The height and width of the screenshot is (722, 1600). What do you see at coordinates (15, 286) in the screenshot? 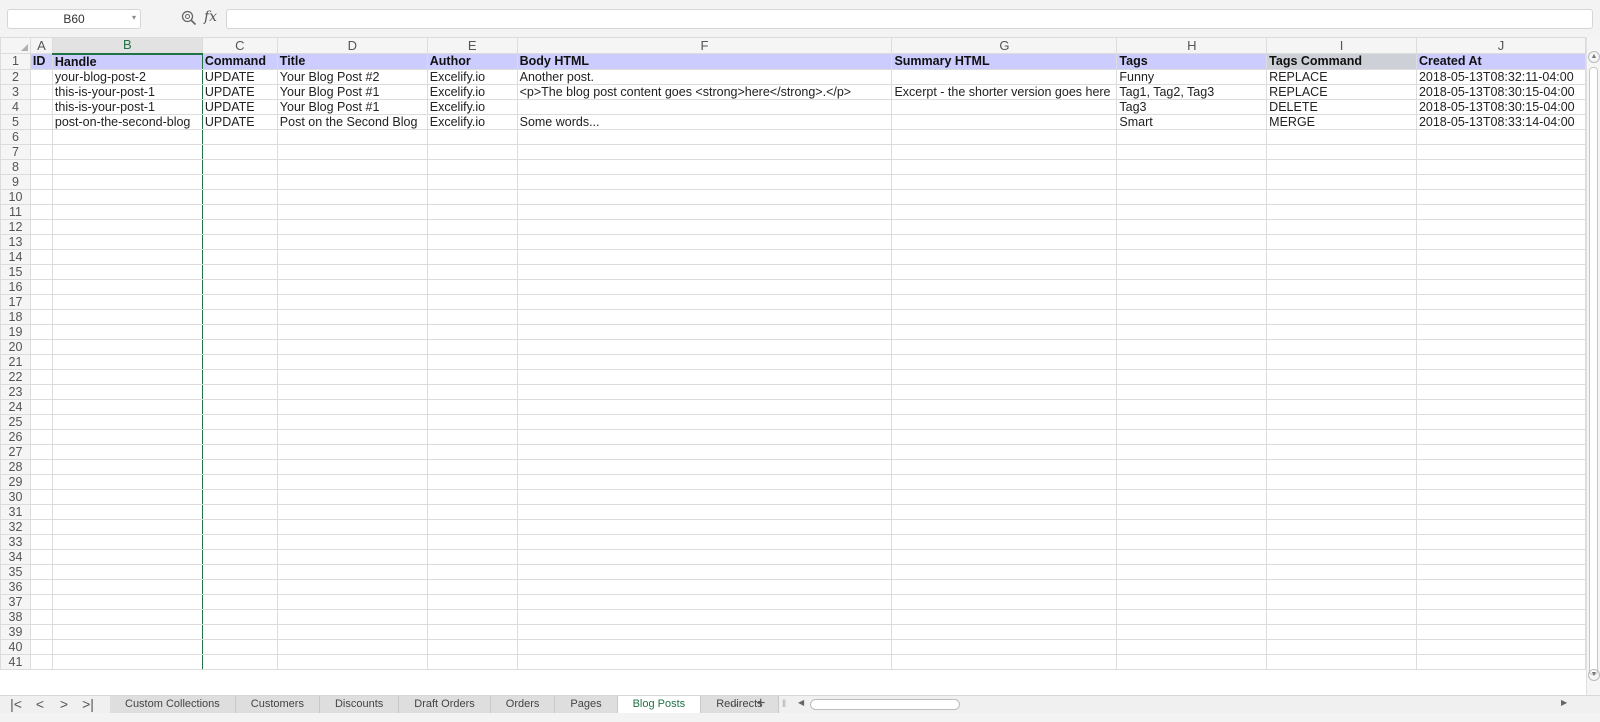
I see `row-header: 16` at bounding box center [15, 286].